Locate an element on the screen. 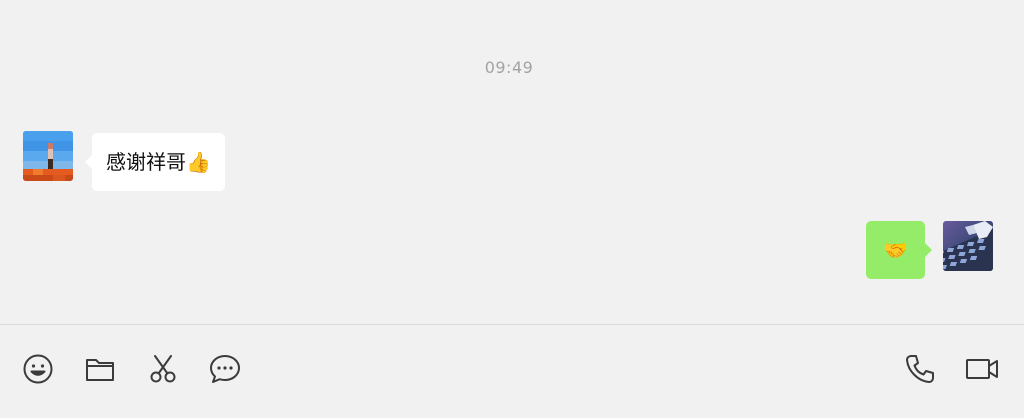  chat-history-button is located at coordinates (225, 369).